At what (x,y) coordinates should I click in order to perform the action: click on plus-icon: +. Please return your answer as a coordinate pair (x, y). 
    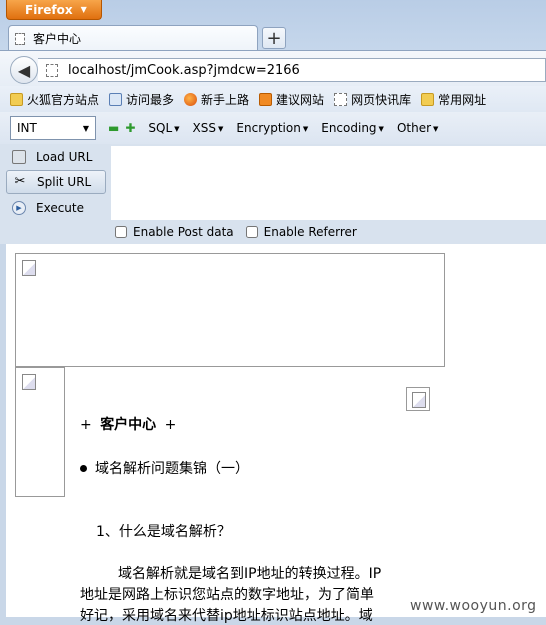
    Looking at the image, I should click on (274, 38).